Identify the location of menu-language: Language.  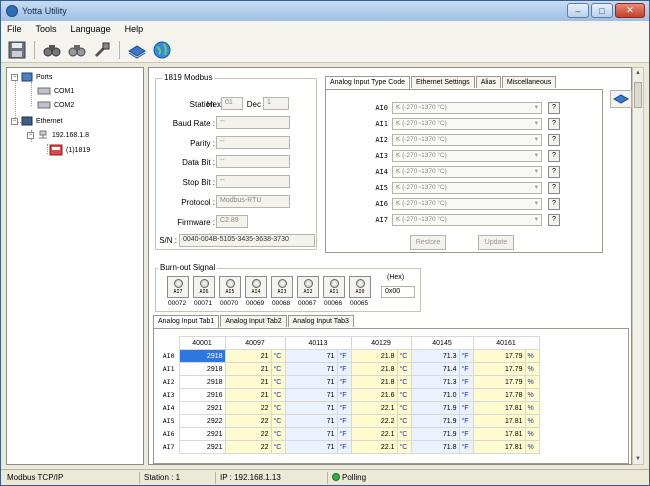
(91, 29).